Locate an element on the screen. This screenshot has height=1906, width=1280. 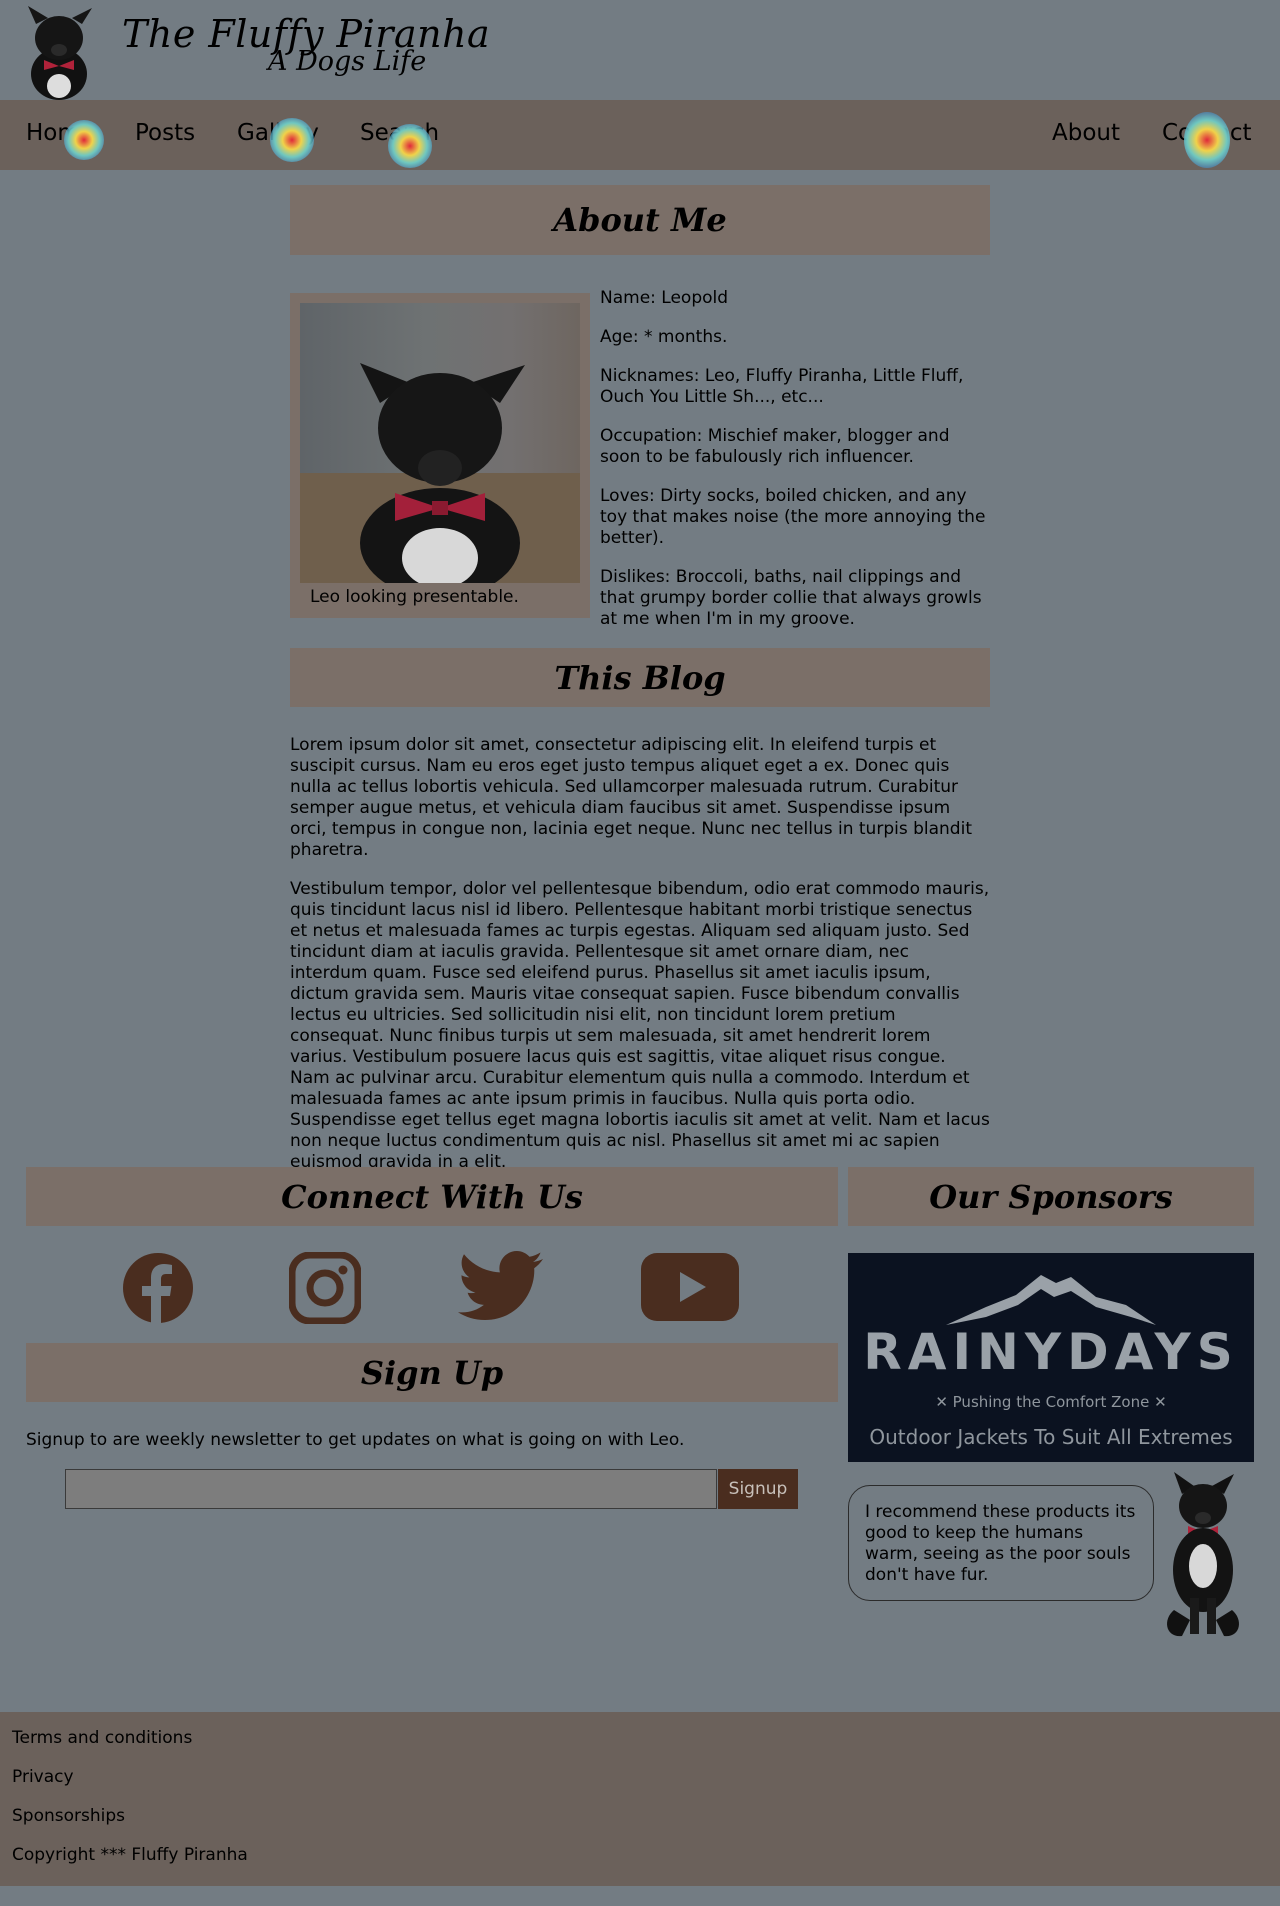
leo-photo is located at coordinates (440, 443).